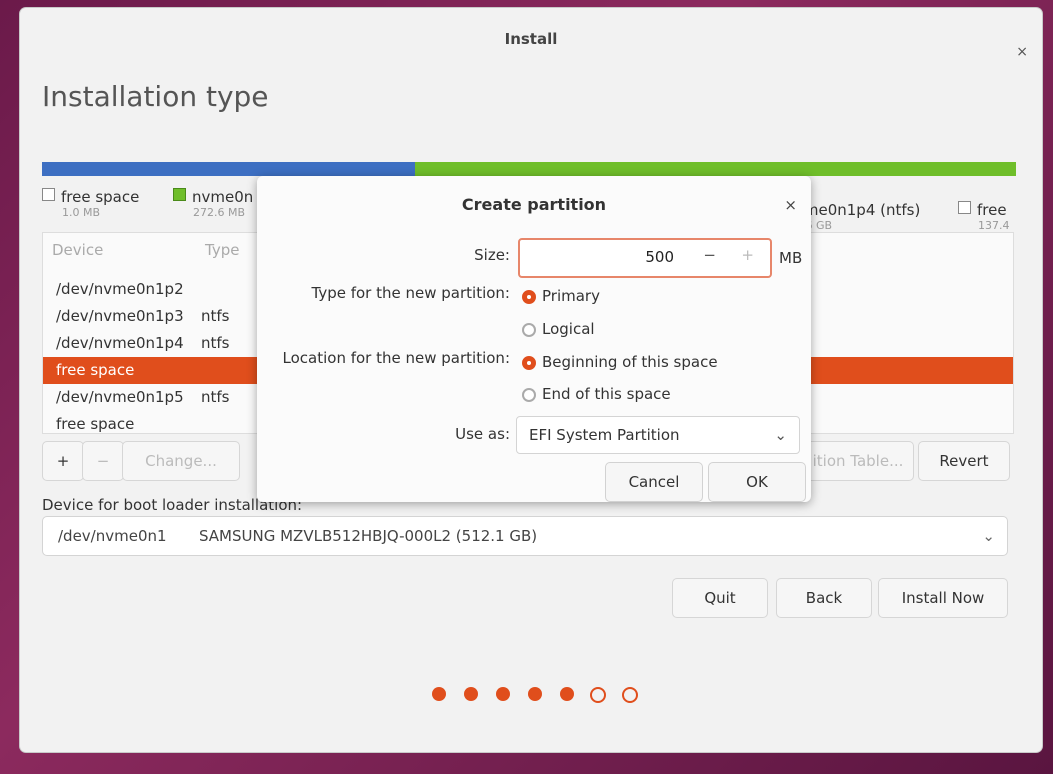  I want to click on column-header-type: Type, so click(222, 250).